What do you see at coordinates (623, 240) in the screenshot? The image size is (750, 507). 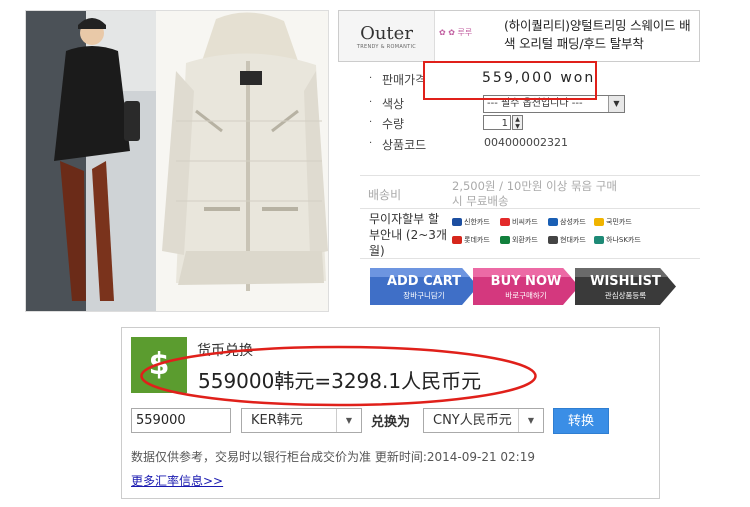 I see `card-label: 하나SK카드` at bounding box center [623, 240].